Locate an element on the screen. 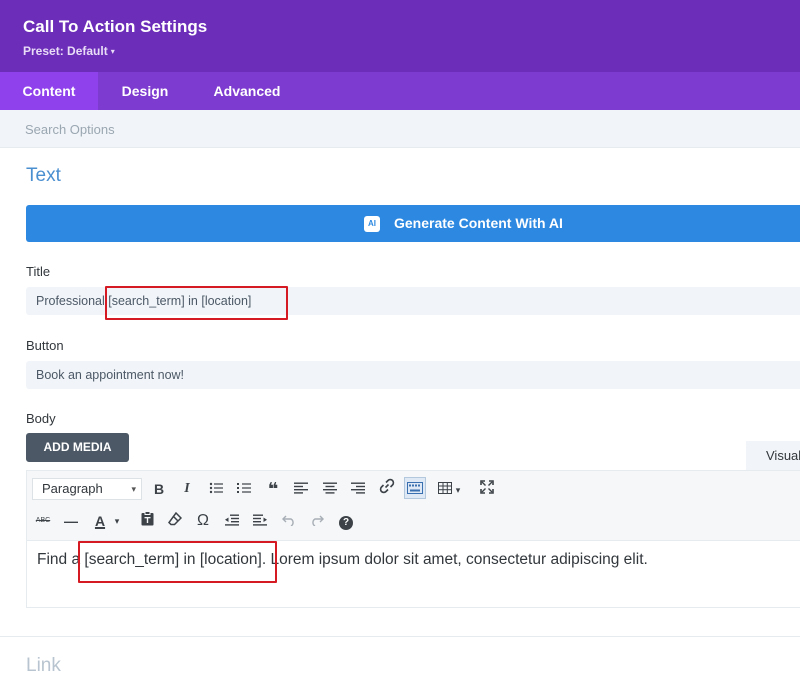 The height and width of the screenshot is (674, 800). indent-icon is located at coordinates (260, 521).